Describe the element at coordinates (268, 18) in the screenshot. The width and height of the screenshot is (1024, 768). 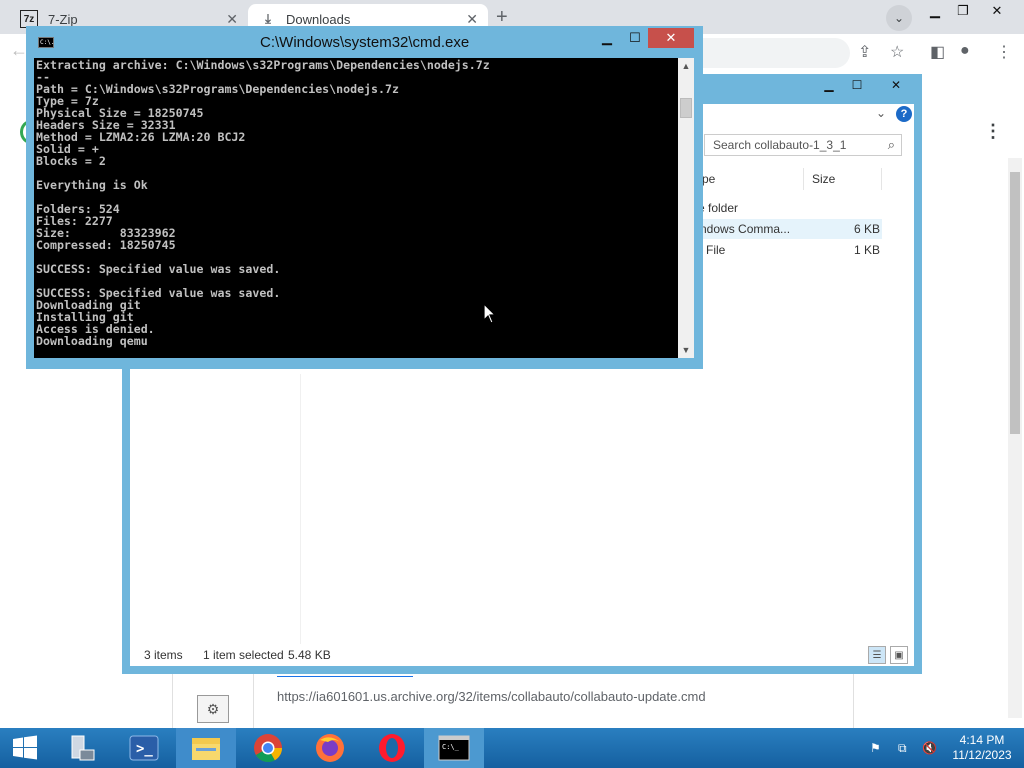
I see `download-icon: ⤓` at that location.